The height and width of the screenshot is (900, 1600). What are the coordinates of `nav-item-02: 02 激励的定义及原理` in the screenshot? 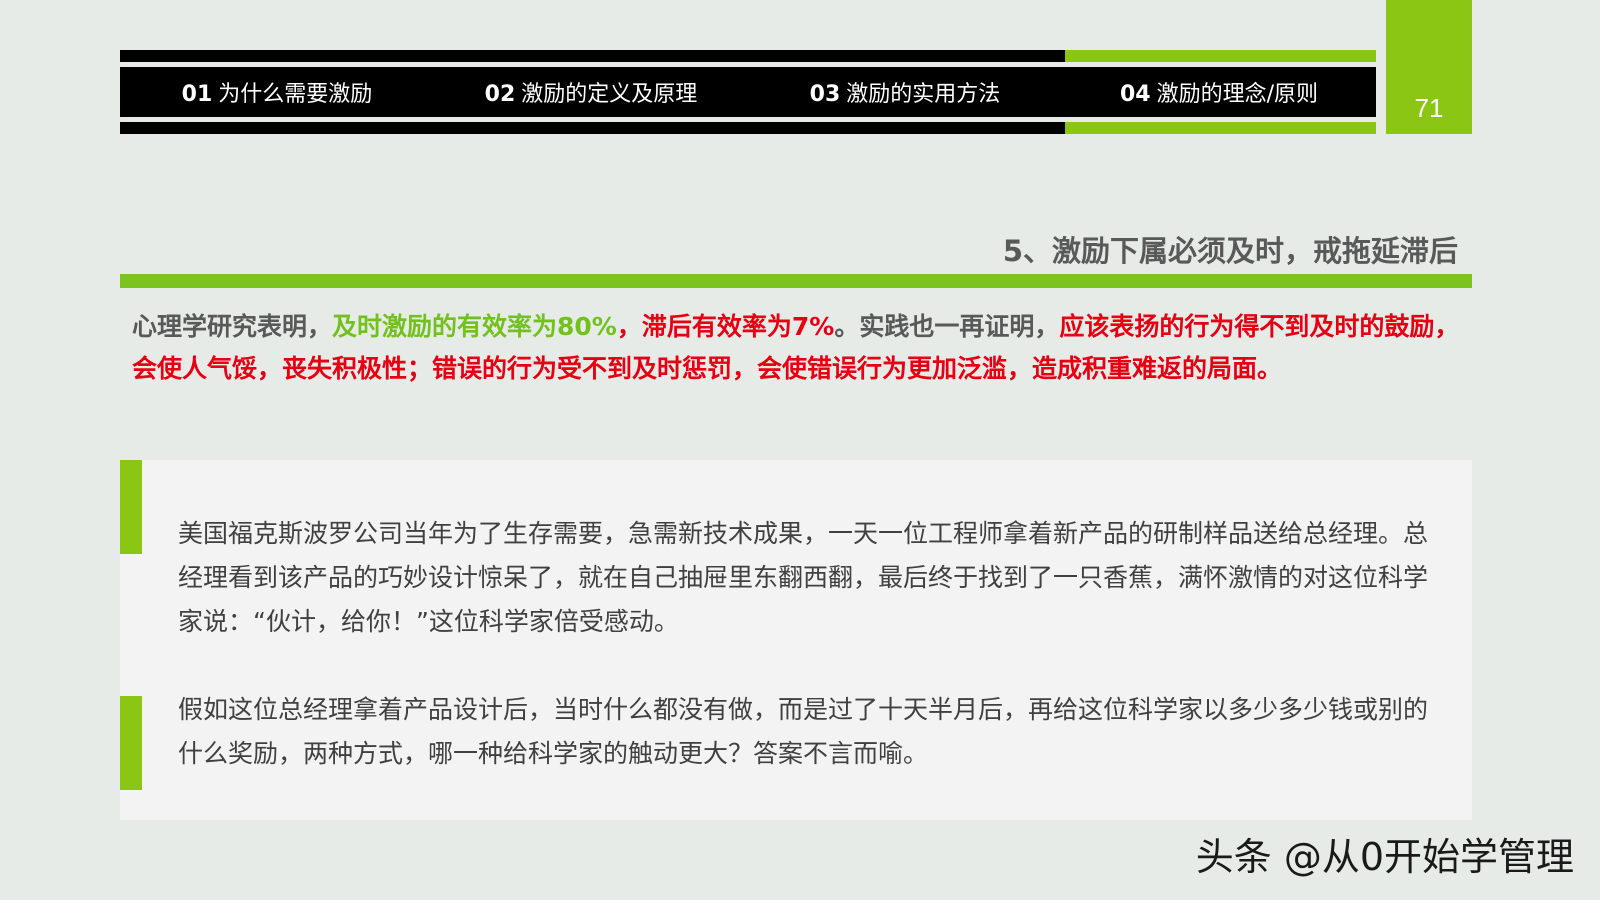 It's located at (591, 92).